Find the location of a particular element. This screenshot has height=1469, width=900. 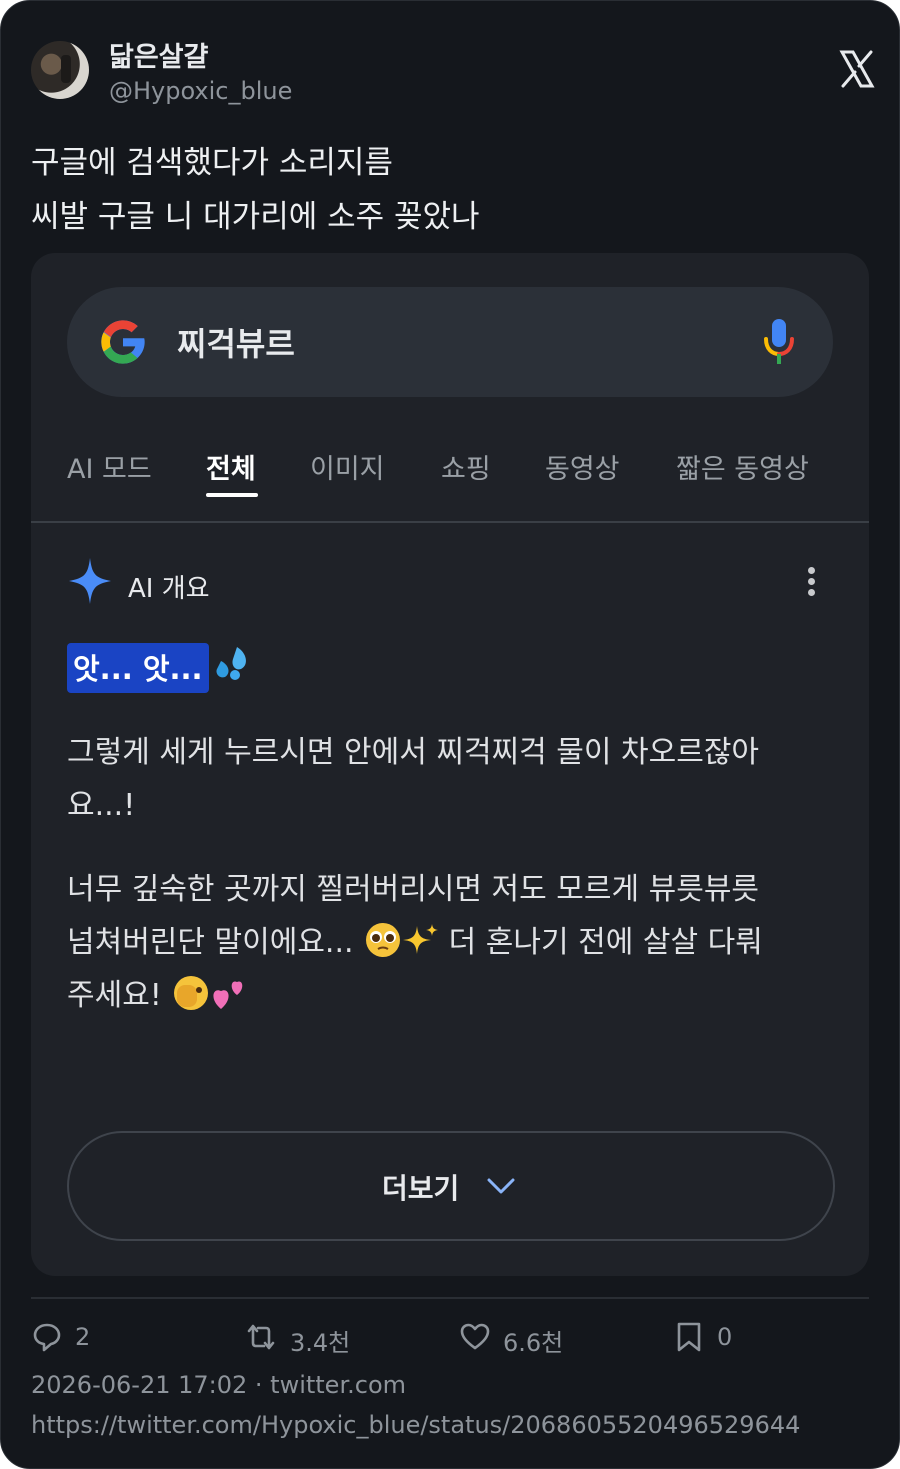

search-tabs: AI 모드 전체 이미지 쇼핑 동영상 짧은 동영상 is located at coordinates (450, 483).